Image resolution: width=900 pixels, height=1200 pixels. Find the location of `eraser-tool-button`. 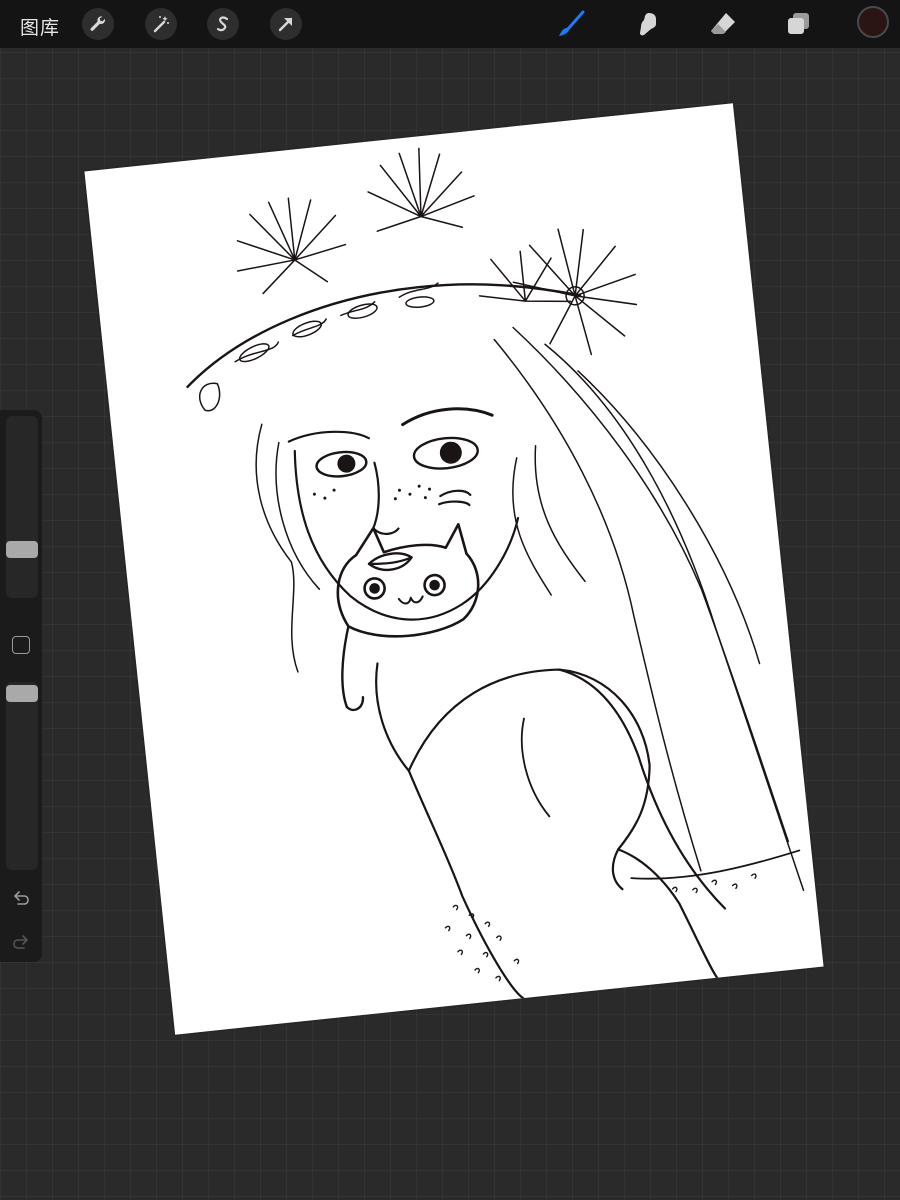

eraser-tool-button is located at coordinates (723, 24).